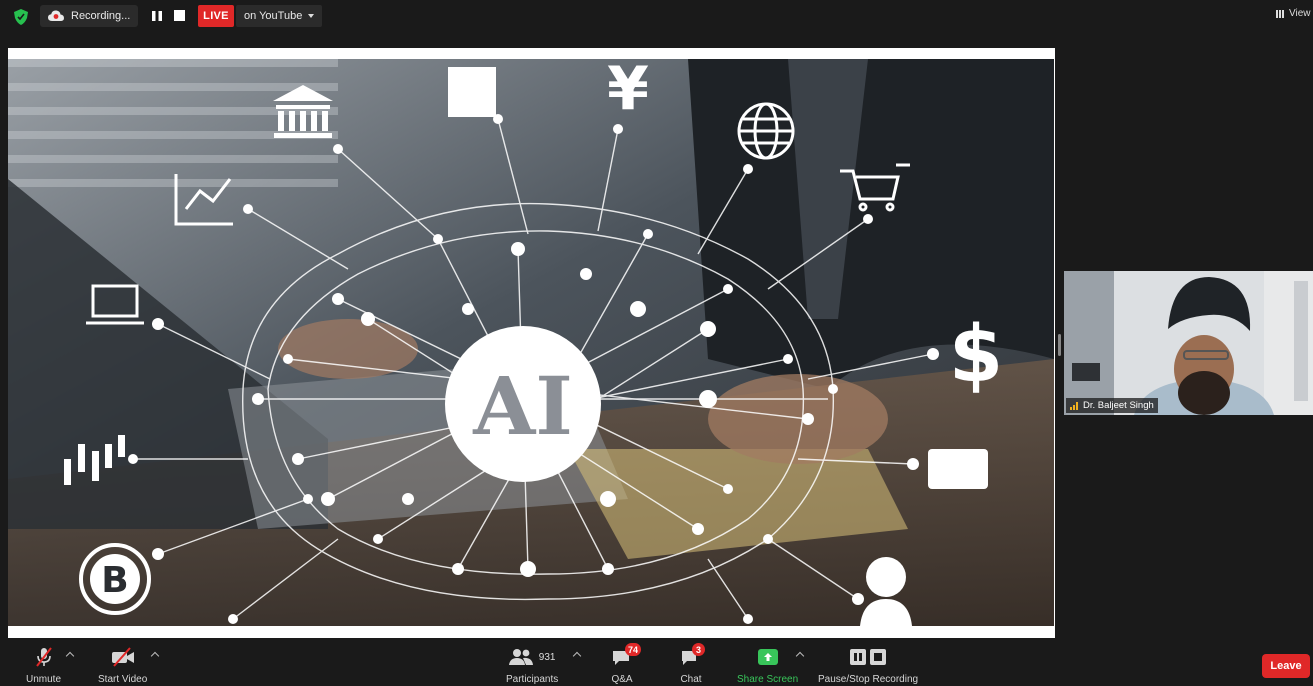  Describe the element at coordinates (157, 16) in the screenshot. I see `pause-icon` at that location.